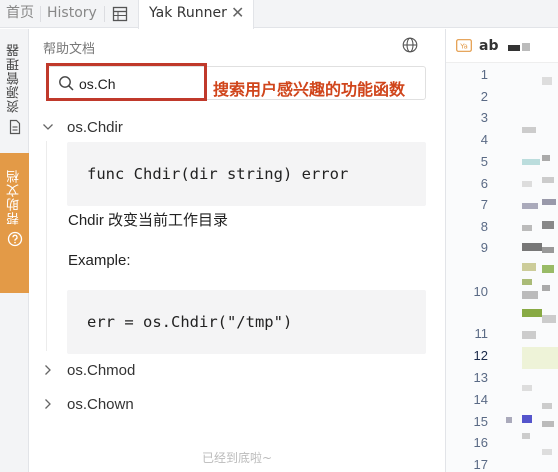  Describe the element at coordinates (410, 45) in the screenshot. I see `globe-icon` at that location.